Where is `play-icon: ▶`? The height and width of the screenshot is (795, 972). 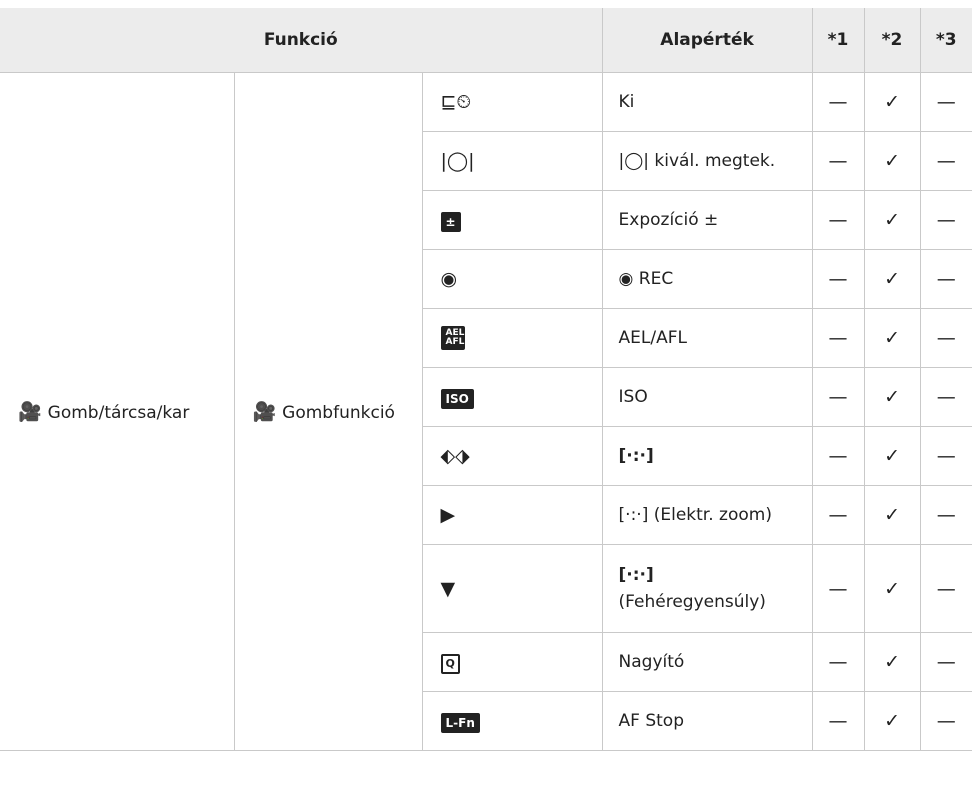 play-icon: ▶ is located at coordinates (512, 515).